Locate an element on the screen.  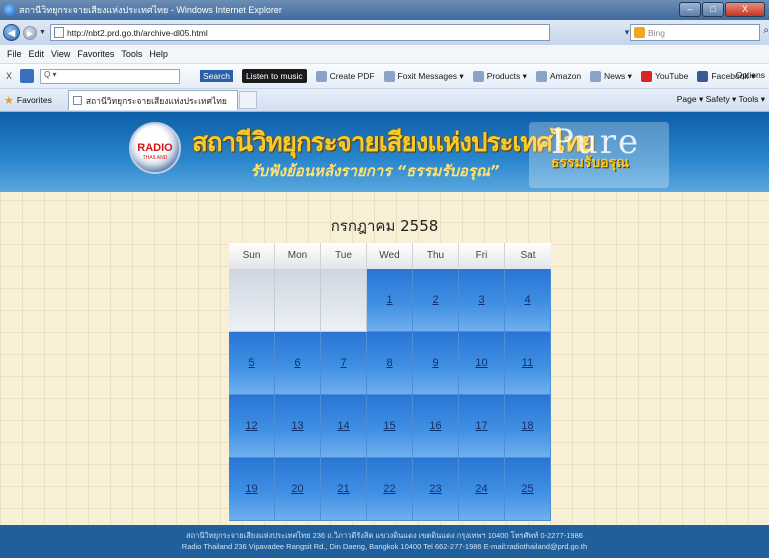
create-pdf-button: Create PDF is located at coordinates (345, 76).